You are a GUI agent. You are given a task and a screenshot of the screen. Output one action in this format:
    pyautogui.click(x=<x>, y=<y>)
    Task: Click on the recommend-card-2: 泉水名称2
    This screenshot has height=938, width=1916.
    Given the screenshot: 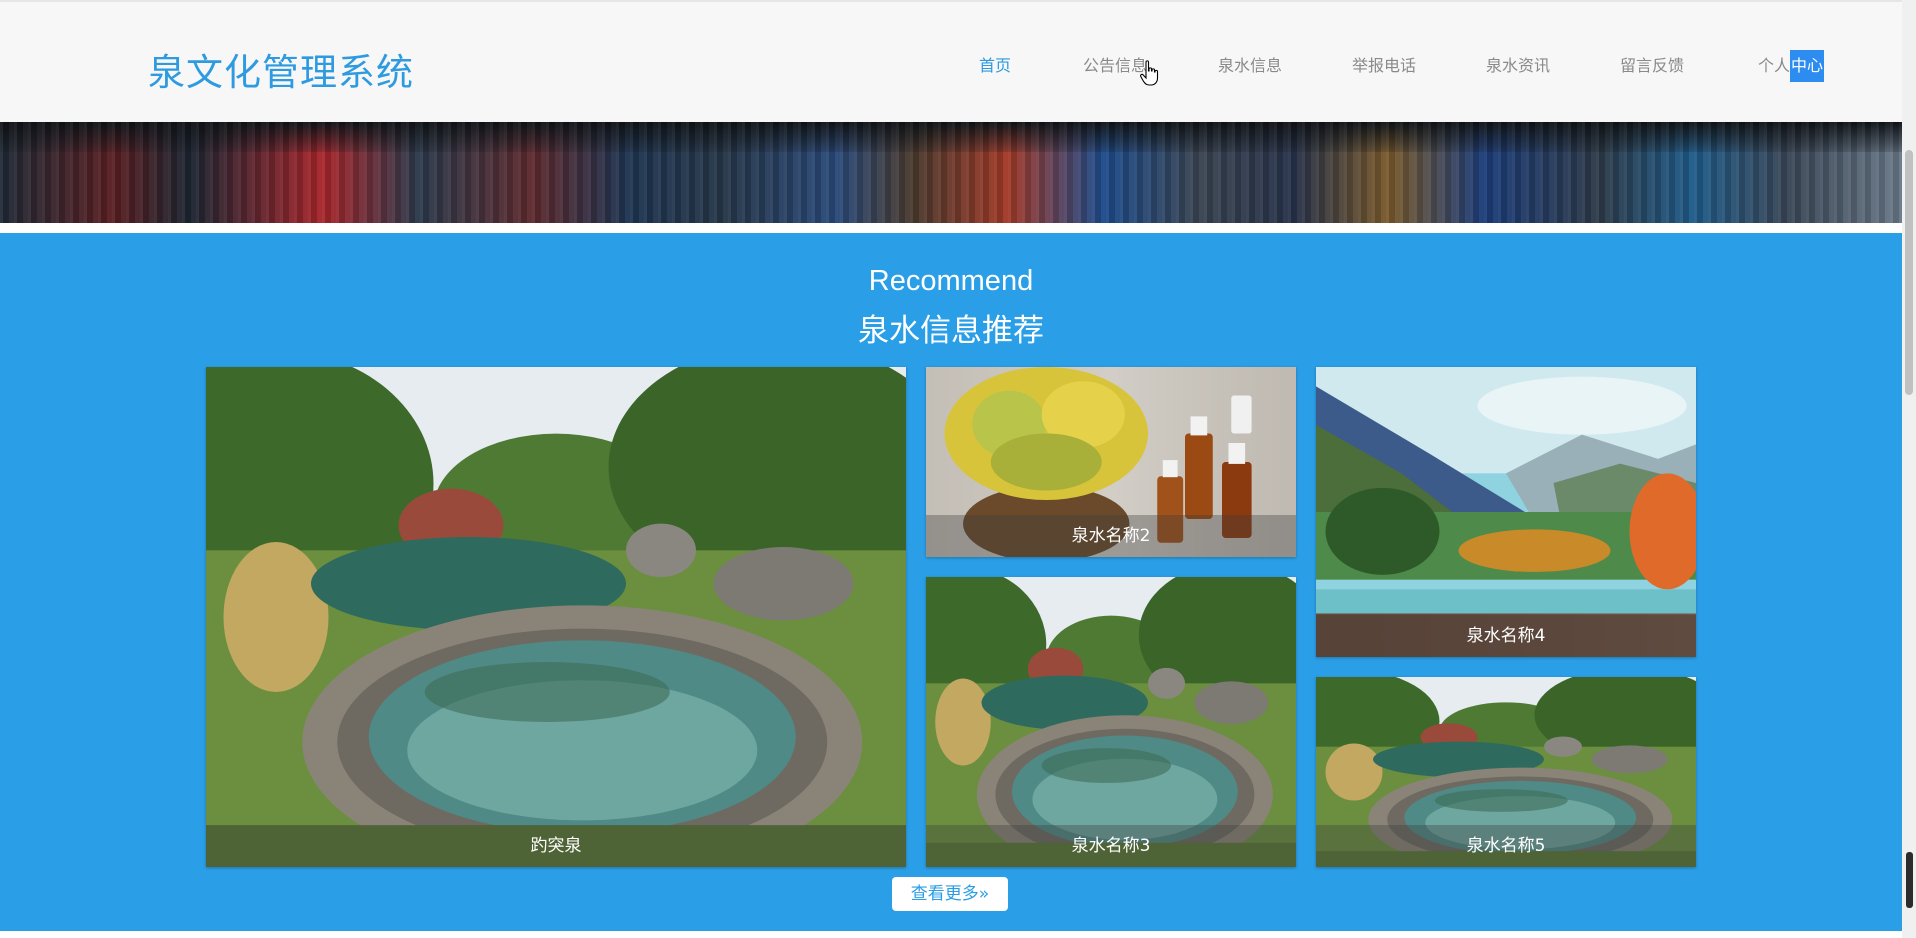 What is the action you would take?
    pyautogui.click(x=1111, y=462)
    